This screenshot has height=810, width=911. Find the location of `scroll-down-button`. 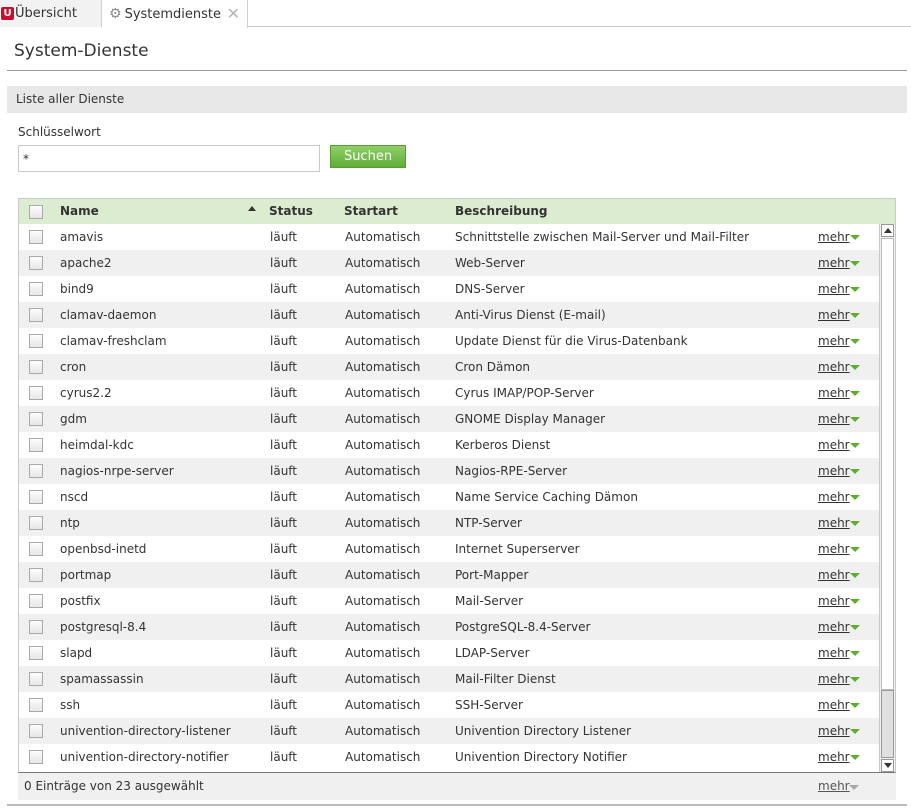

scroll-down-button is located at coordinates (887, 765).